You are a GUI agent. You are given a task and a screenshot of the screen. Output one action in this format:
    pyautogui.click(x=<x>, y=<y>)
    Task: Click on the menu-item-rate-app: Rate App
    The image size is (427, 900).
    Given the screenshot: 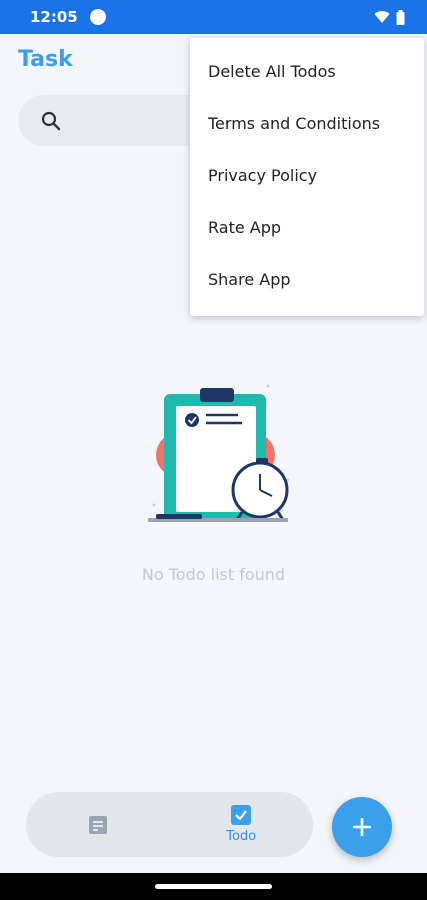 What is the action you would take?
    pyautogui.click(x=307, y=227)
    